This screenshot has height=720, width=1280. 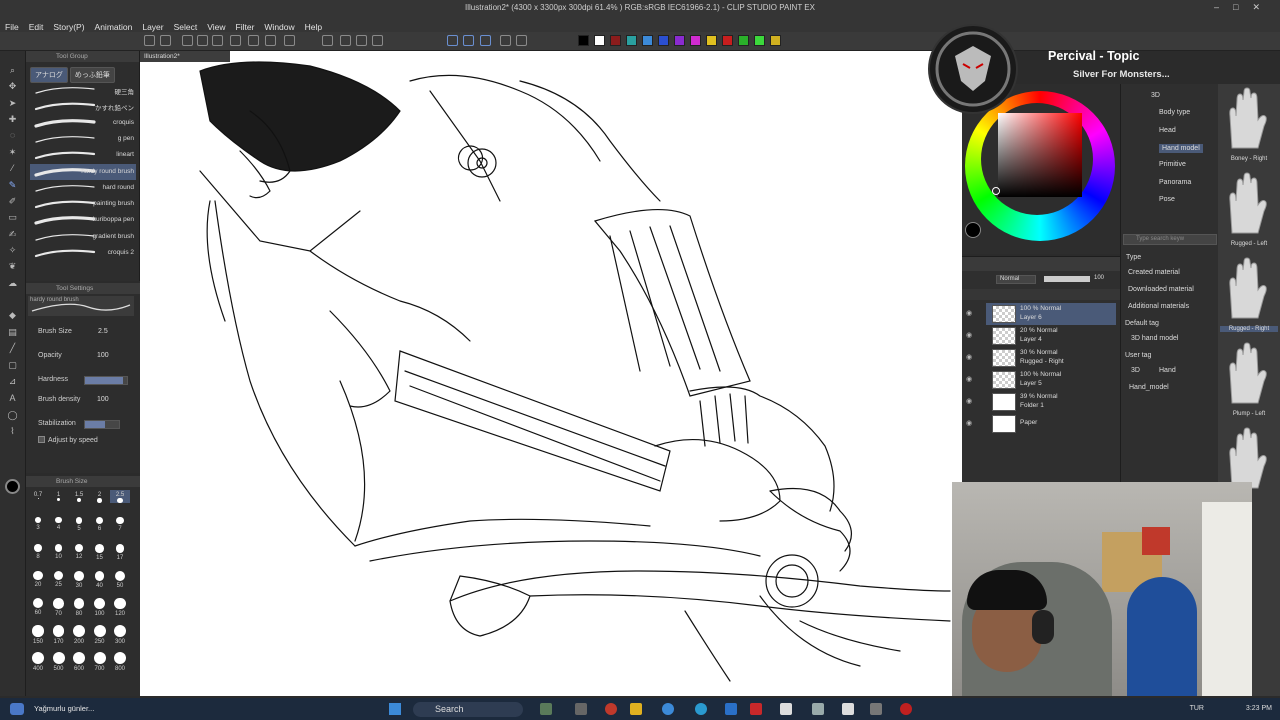 I want to click on brush-size-cell: 500, so click(x=59, y=662).